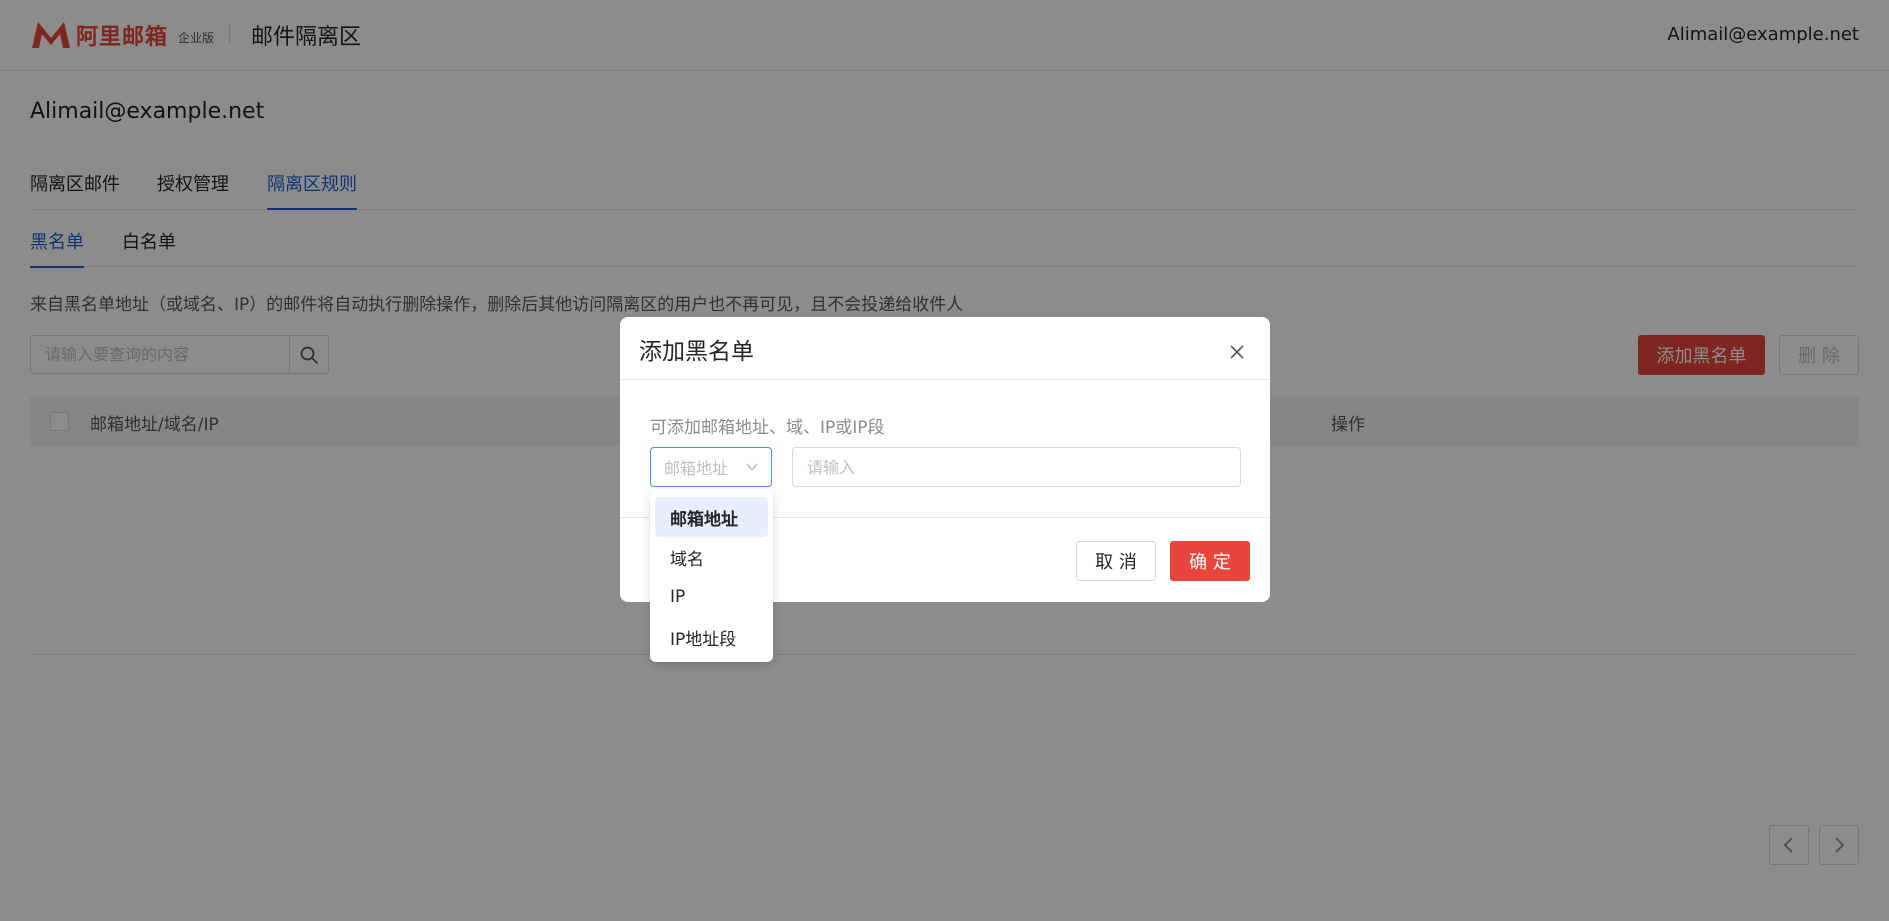  Describe the element at coordinates (1210, 561) in the screenshot. I see `confirm-button: 确 定` at that location.